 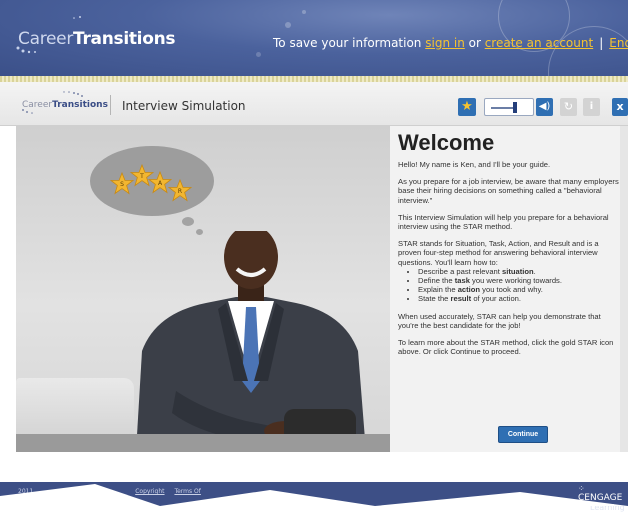 I want to click on create-account-link: create an account, so click(x=539, y=43).